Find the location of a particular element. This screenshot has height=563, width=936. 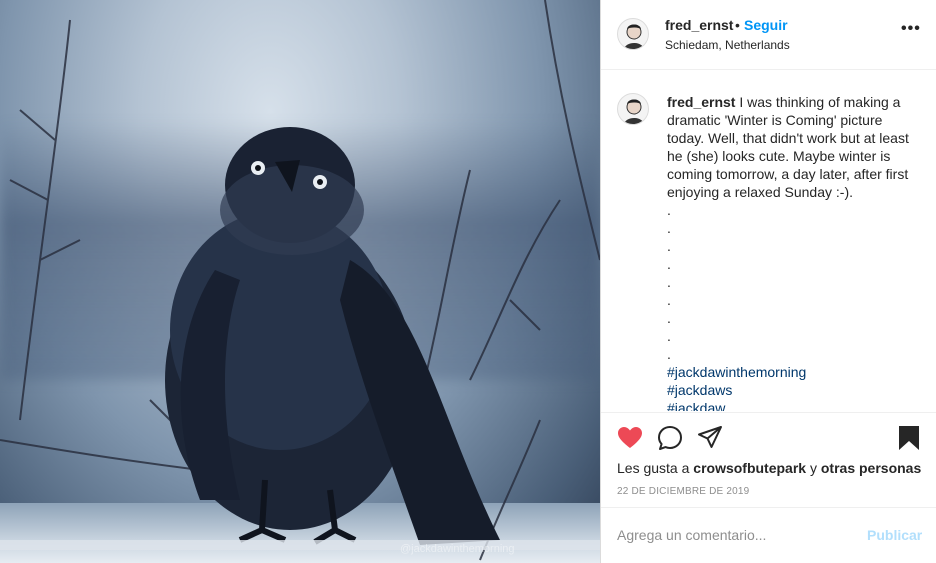

bookmark-filled-icon is located at coordinates (909, 440).